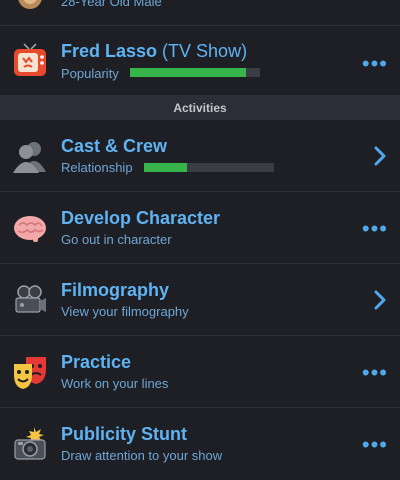 This screenshot has width=400, height=480. Describe the element at coordinates (30, 372) in the screenshot. I see `theater-masks-icon` at that location.